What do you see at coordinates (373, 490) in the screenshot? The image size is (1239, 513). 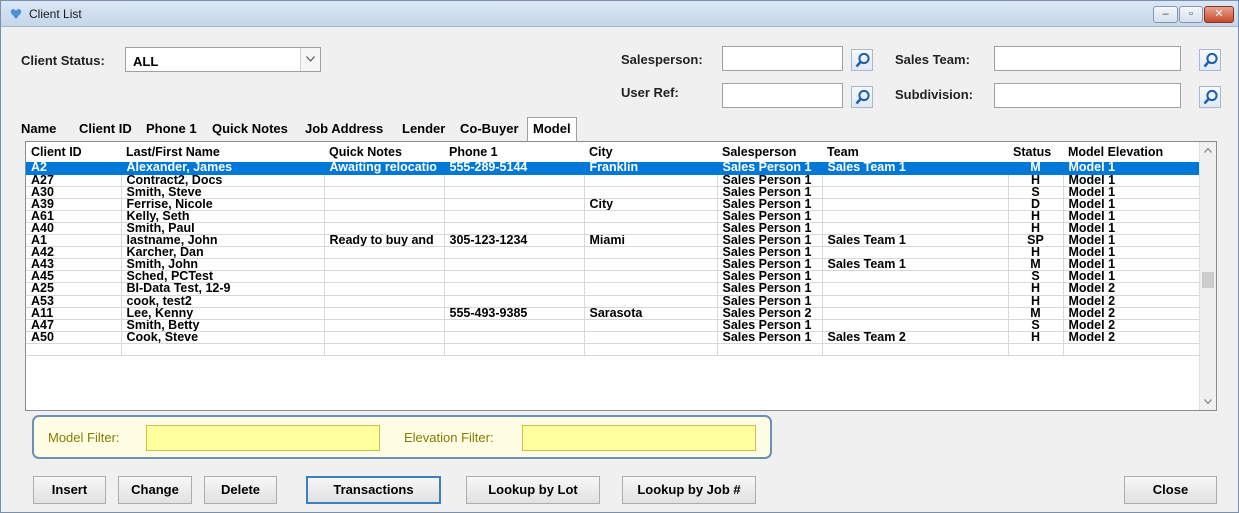 I see `transactions-button: Transactions` at bounding box center [373, 490].